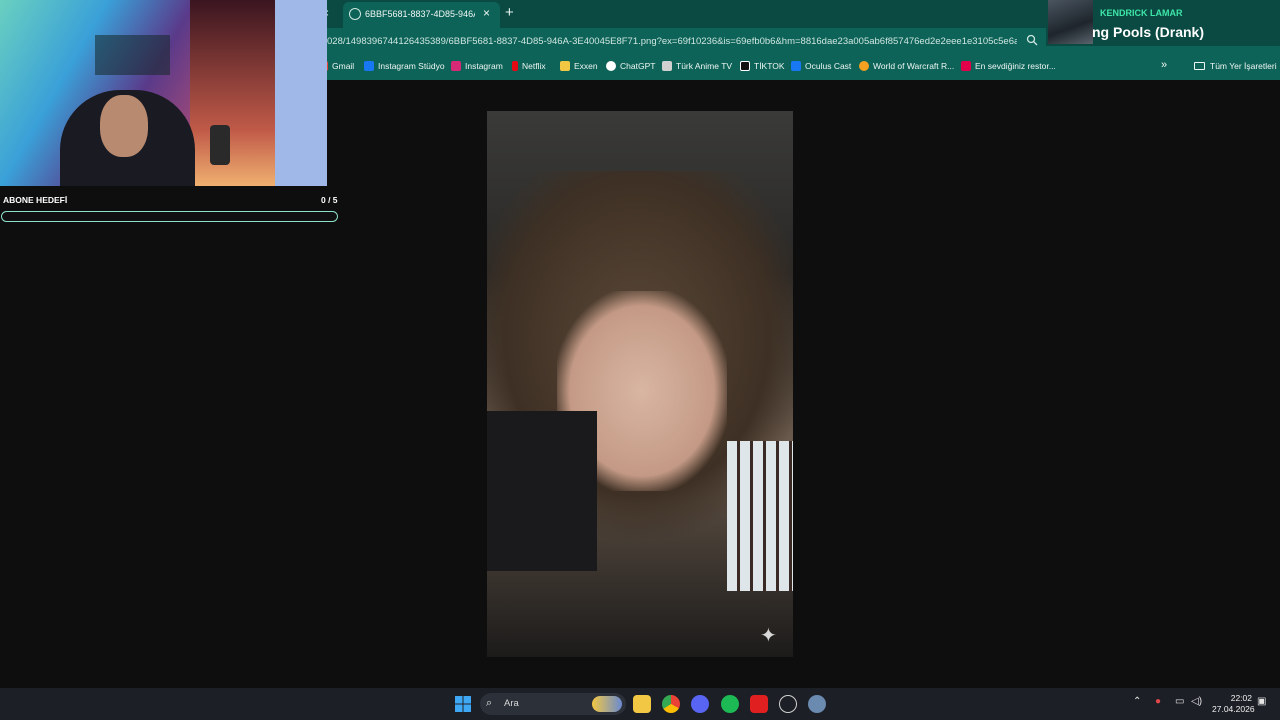  Describe the element at coordinates (966, 66) in the screenshot. I see `yemeksepeti-icon` at that location.